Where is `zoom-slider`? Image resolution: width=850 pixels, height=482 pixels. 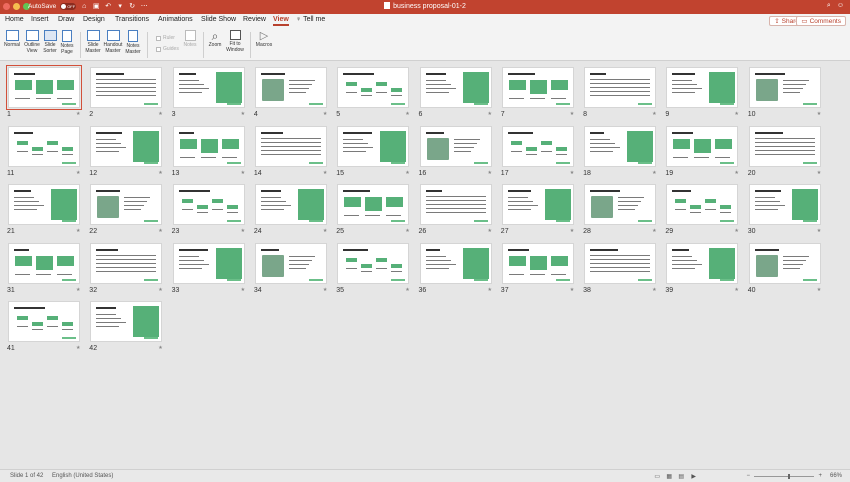
zoom-slider is located at coordinates (784, 476).